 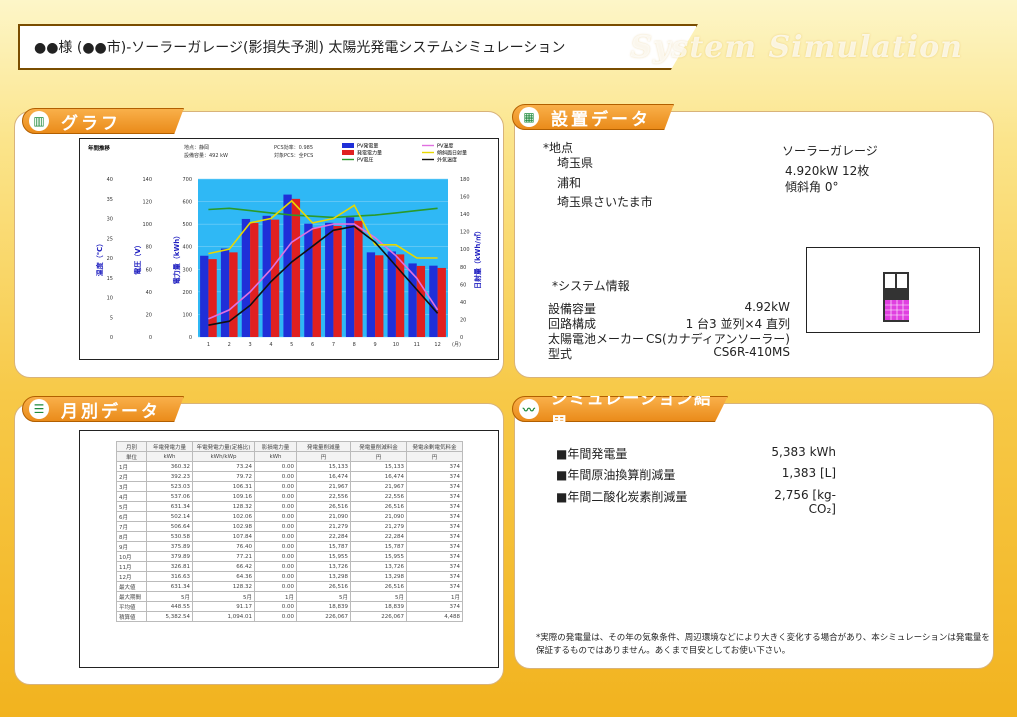 What do you see at coordinates (378, 446) in the screenshot?
I see `table-cell: 発電量削減料金` at bounding box center [378, 446].